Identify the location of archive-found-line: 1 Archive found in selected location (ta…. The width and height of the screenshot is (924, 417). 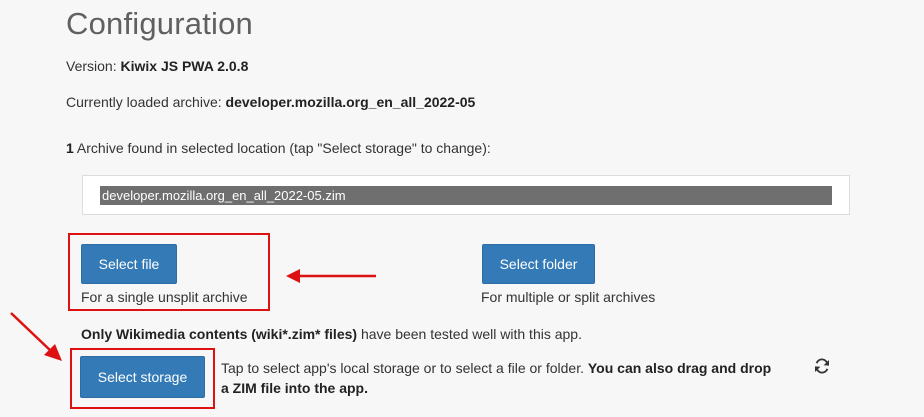
(278, 148).